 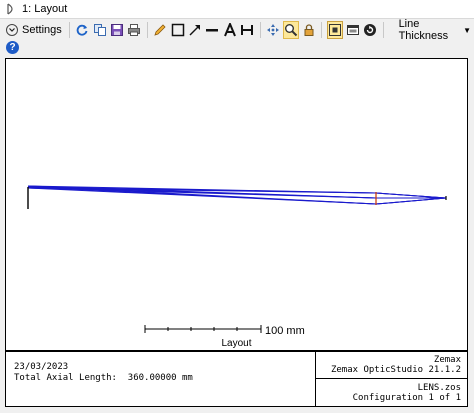 What do you see at coordinates (236, 344) in the screenshot?
I see `plot-panel-title: Layout` at bounding box center [236, 344].